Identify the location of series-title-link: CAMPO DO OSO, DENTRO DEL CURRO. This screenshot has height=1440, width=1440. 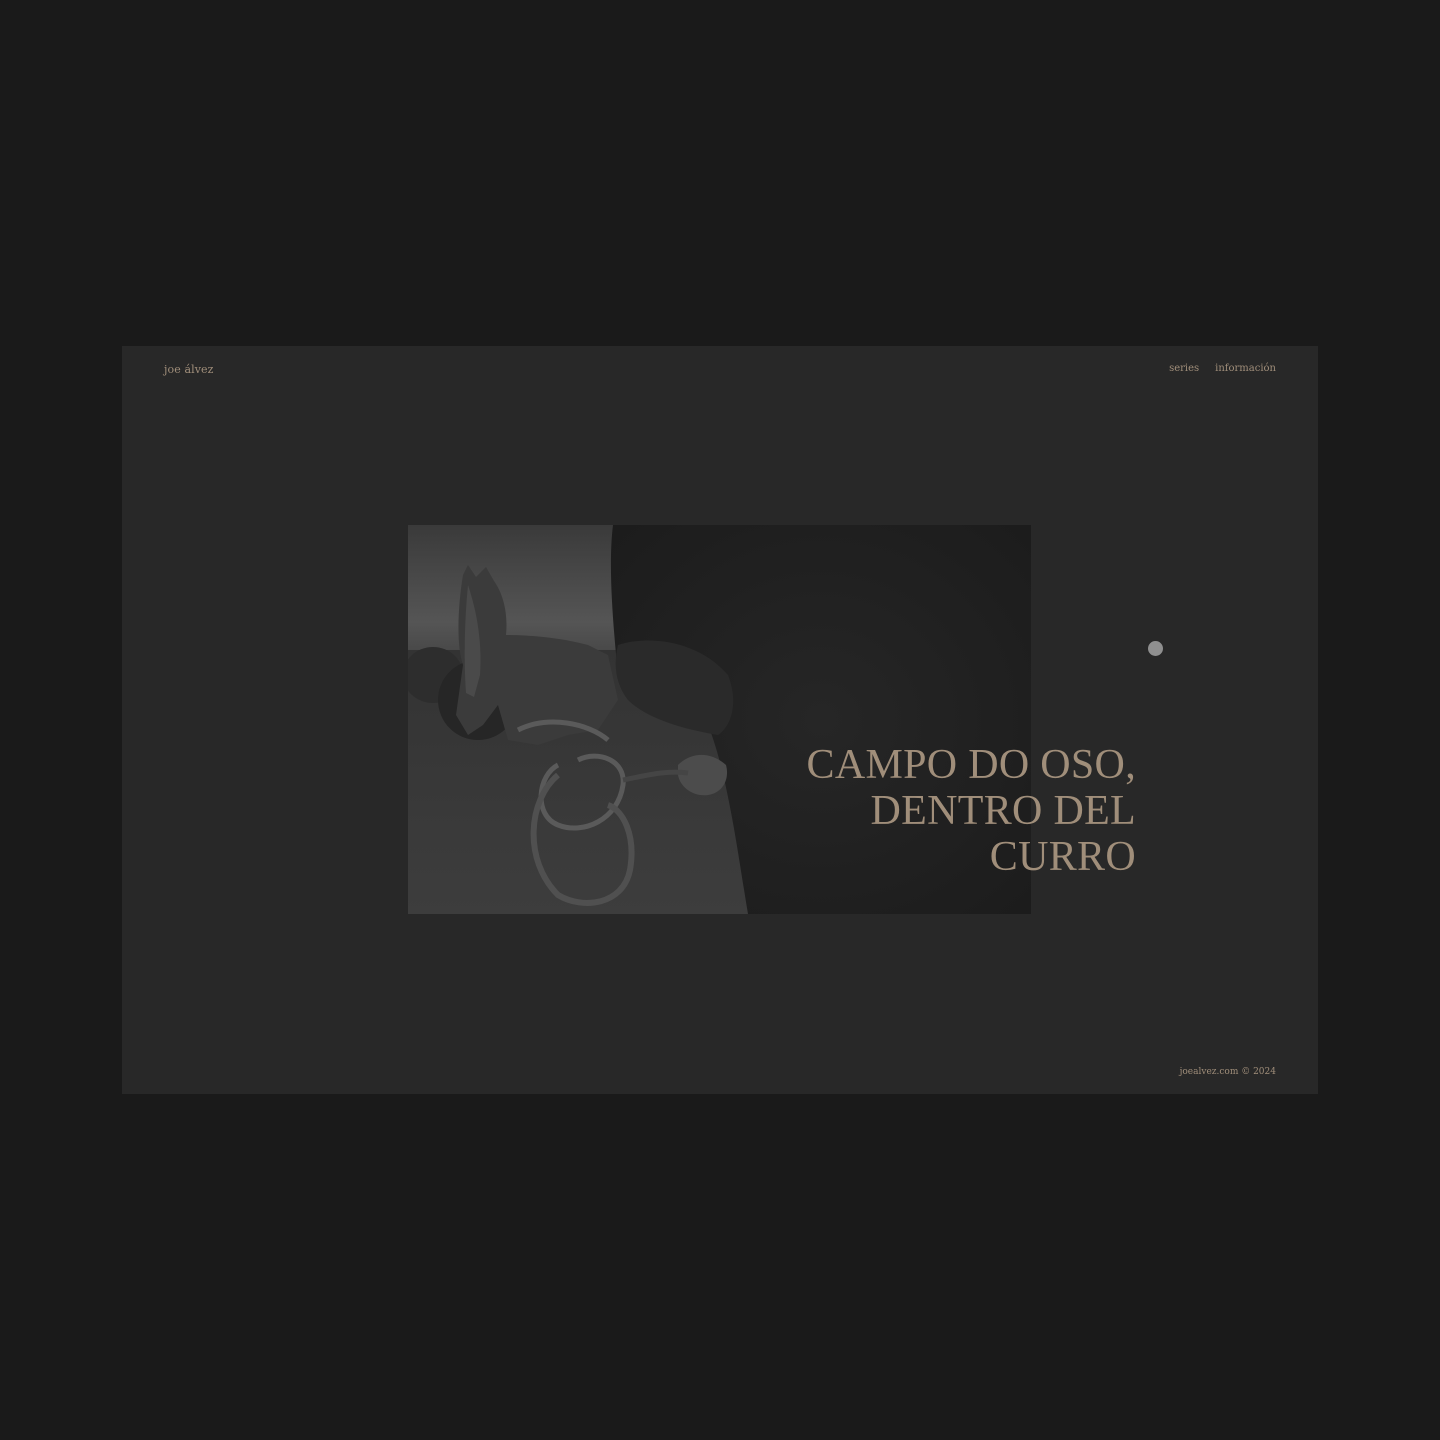
(971, 811).